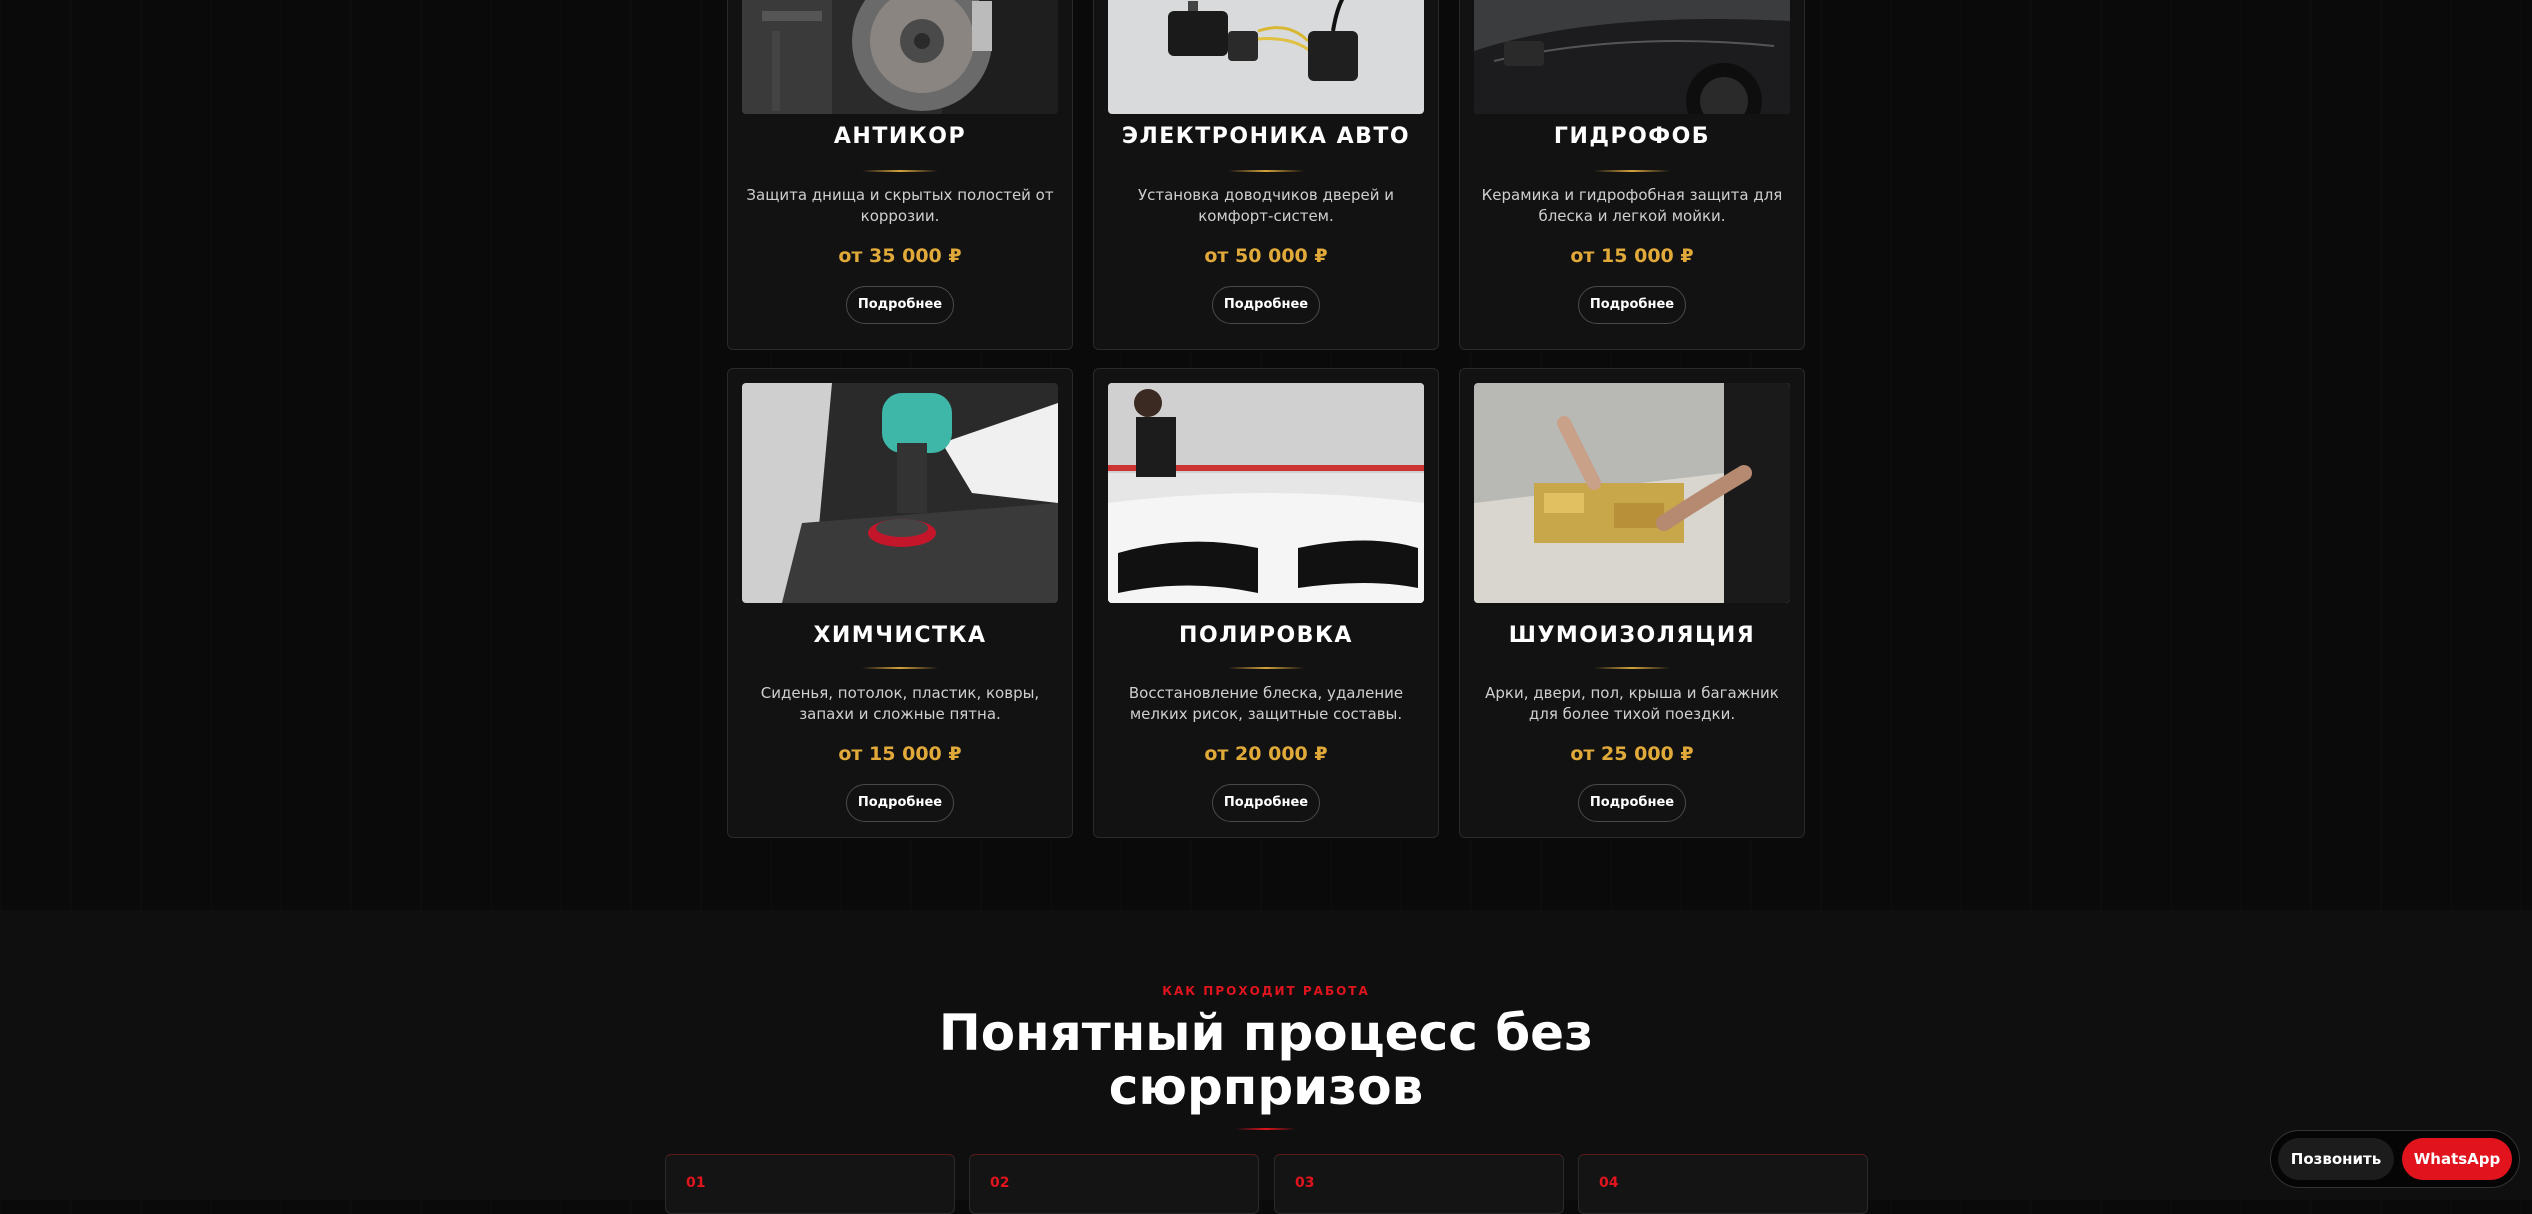 The image size is (2532, 1214). Describe the element at coordinates (1632, 493) in the screenshot. I see `service-image-sound-insulation` at that location.